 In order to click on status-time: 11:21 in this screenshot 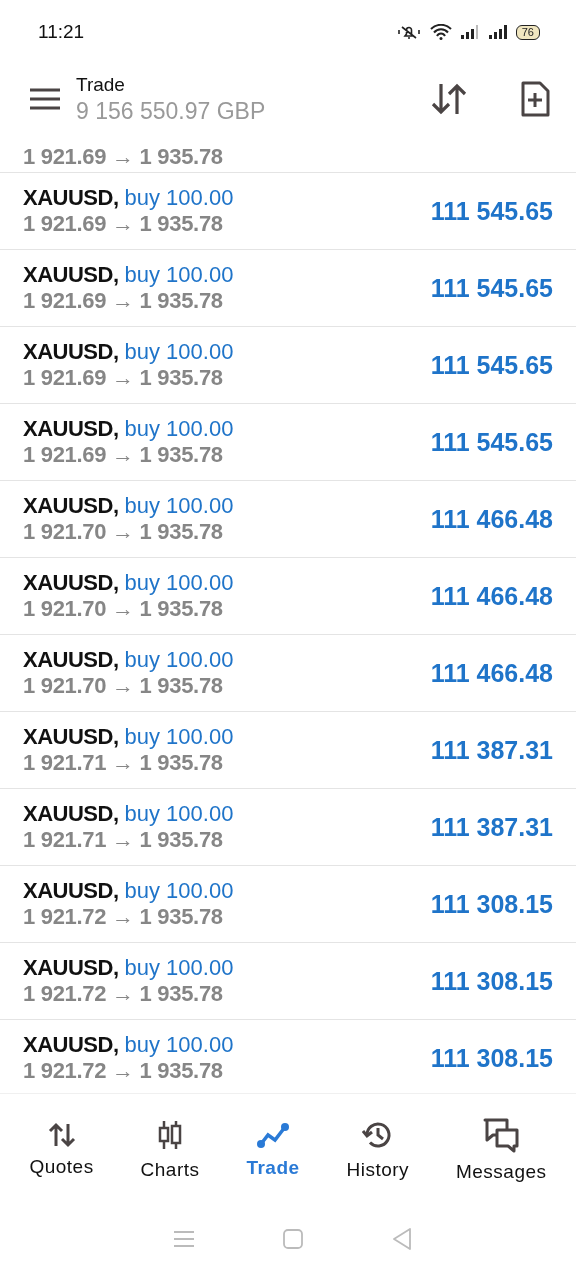, I will do `click(61, 32)`.